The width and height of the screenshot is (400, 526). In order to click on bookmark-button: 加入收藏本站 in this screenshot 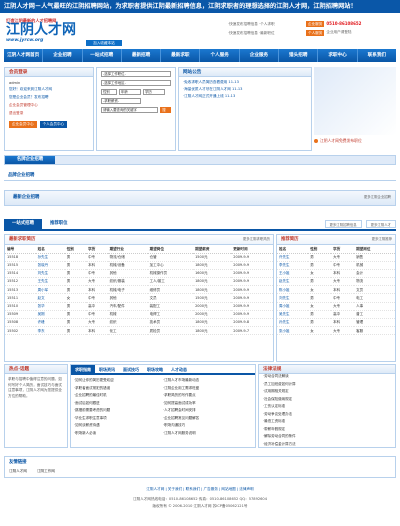, I will do `click(104, 43)`.